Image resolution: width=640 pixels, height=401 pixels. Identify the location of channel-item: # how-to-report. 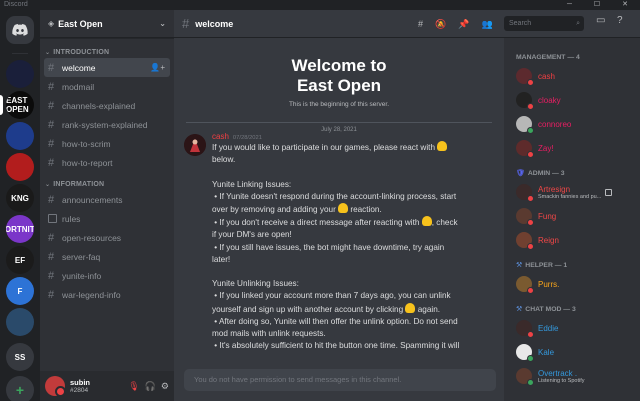
(107, 162).